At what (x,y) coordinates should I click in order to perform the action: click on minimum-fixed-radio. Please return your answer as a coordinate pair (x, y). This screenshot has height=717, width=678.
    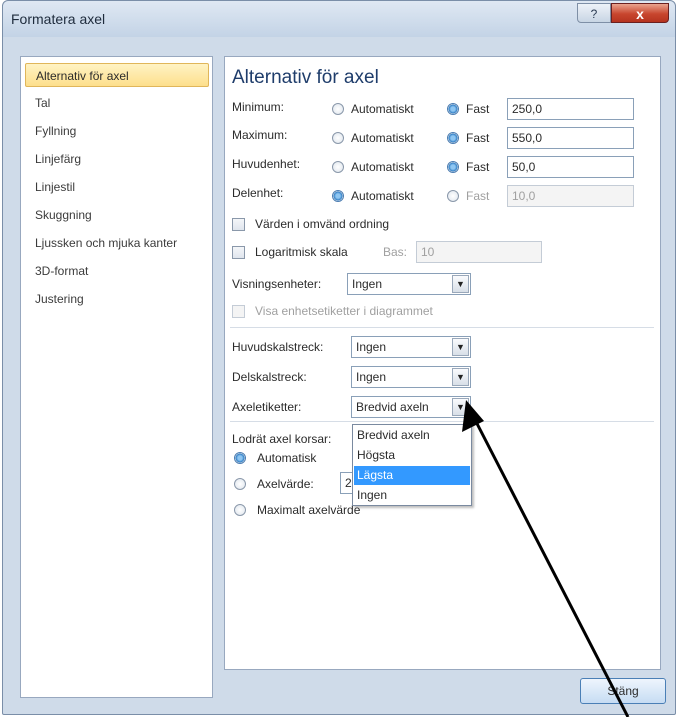
    Looking at the image, I should click on (453, 109).